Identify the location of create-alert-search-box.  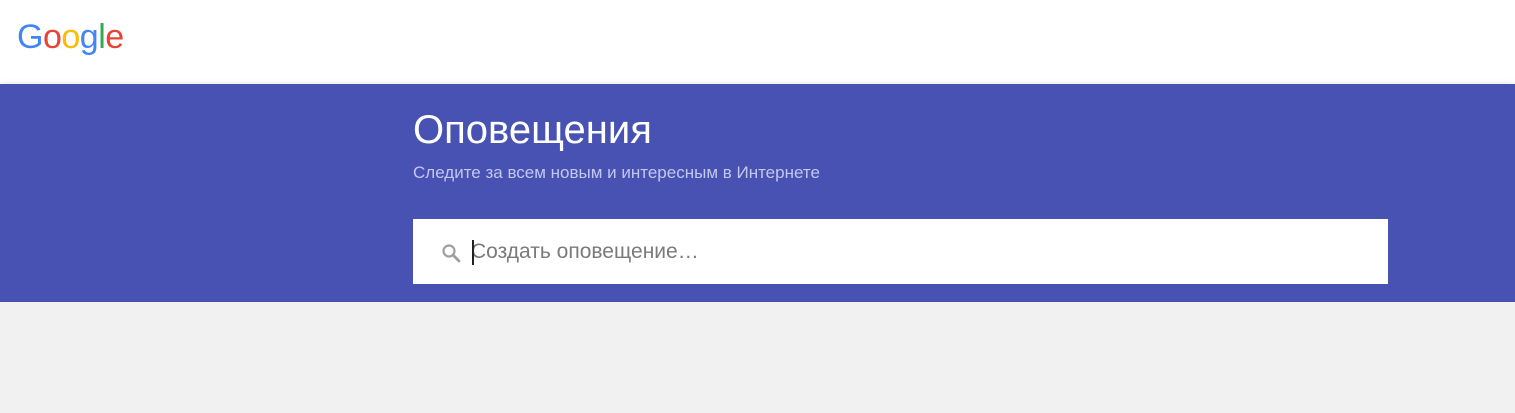
(900, 251).